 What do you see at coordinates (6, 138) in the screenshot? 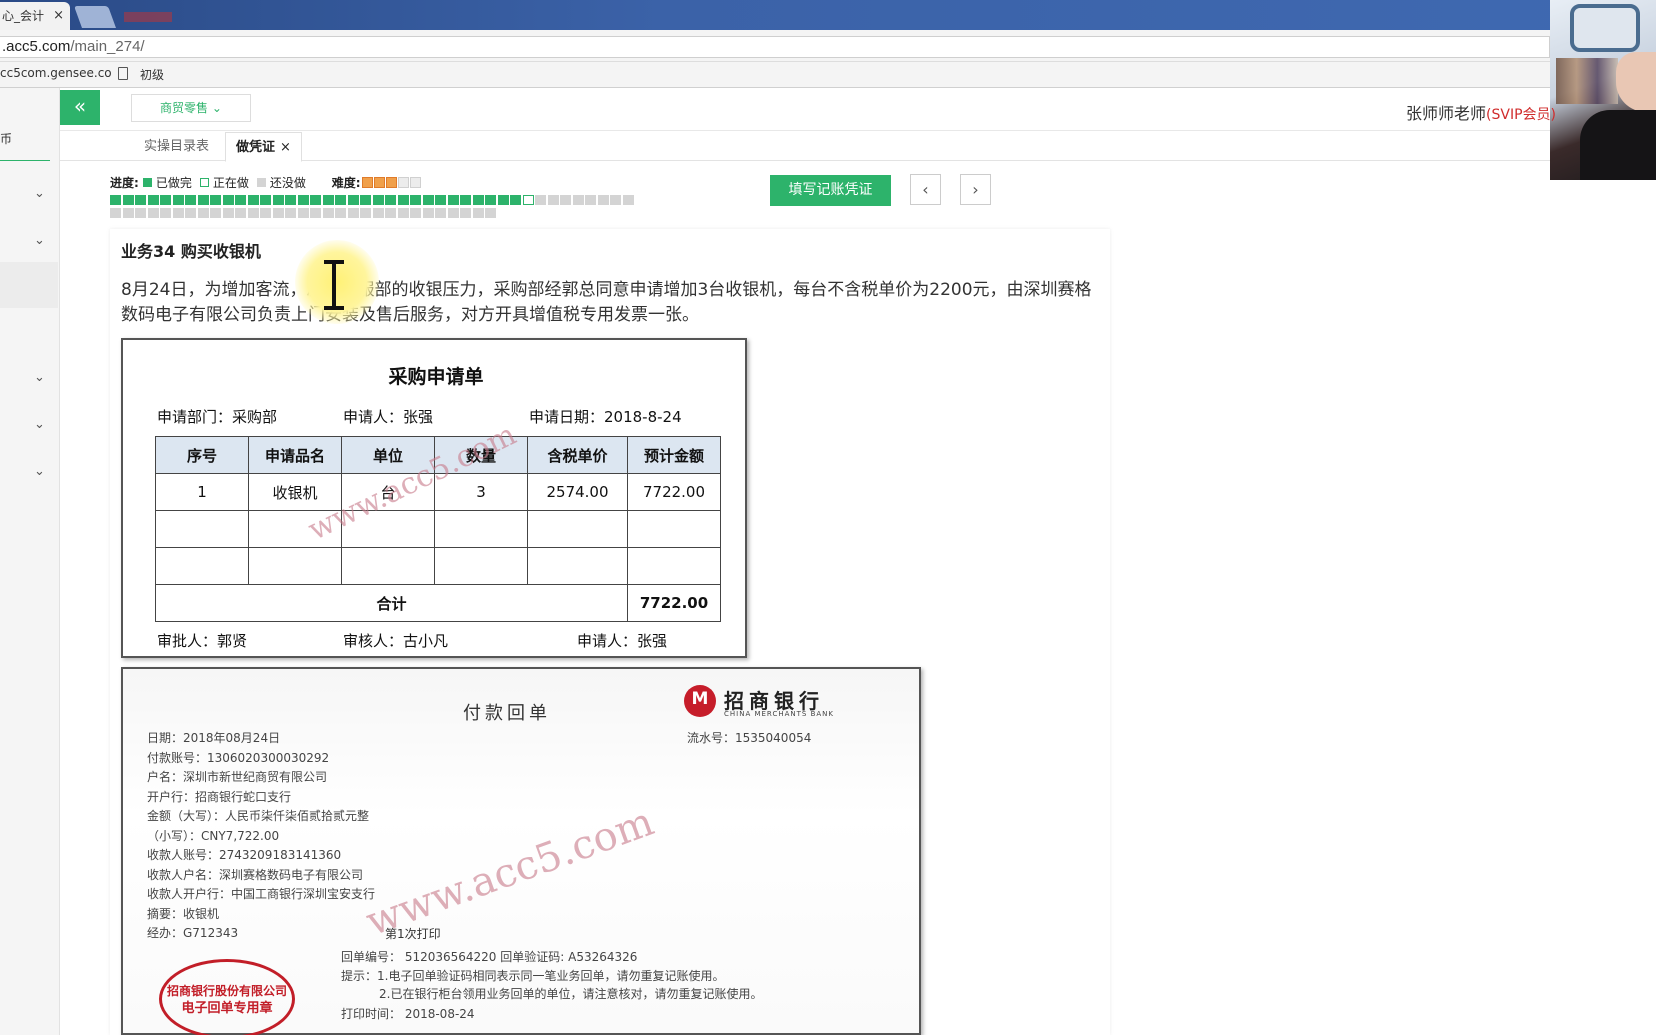
I see `sidebar-item-label: 币` at bounding box center [6, 138].